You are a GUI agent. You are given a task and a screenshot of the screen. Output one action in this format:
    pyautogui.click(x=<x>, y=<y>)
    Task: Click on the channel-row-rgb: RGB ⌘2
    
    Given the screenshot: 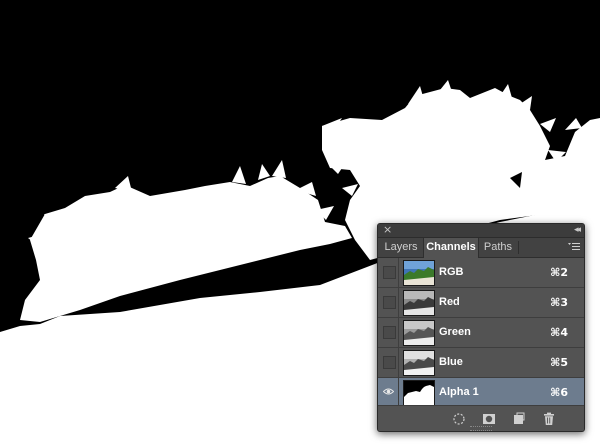 What is the action you would take?
    pyautogui.click(x=481, y=273)
    